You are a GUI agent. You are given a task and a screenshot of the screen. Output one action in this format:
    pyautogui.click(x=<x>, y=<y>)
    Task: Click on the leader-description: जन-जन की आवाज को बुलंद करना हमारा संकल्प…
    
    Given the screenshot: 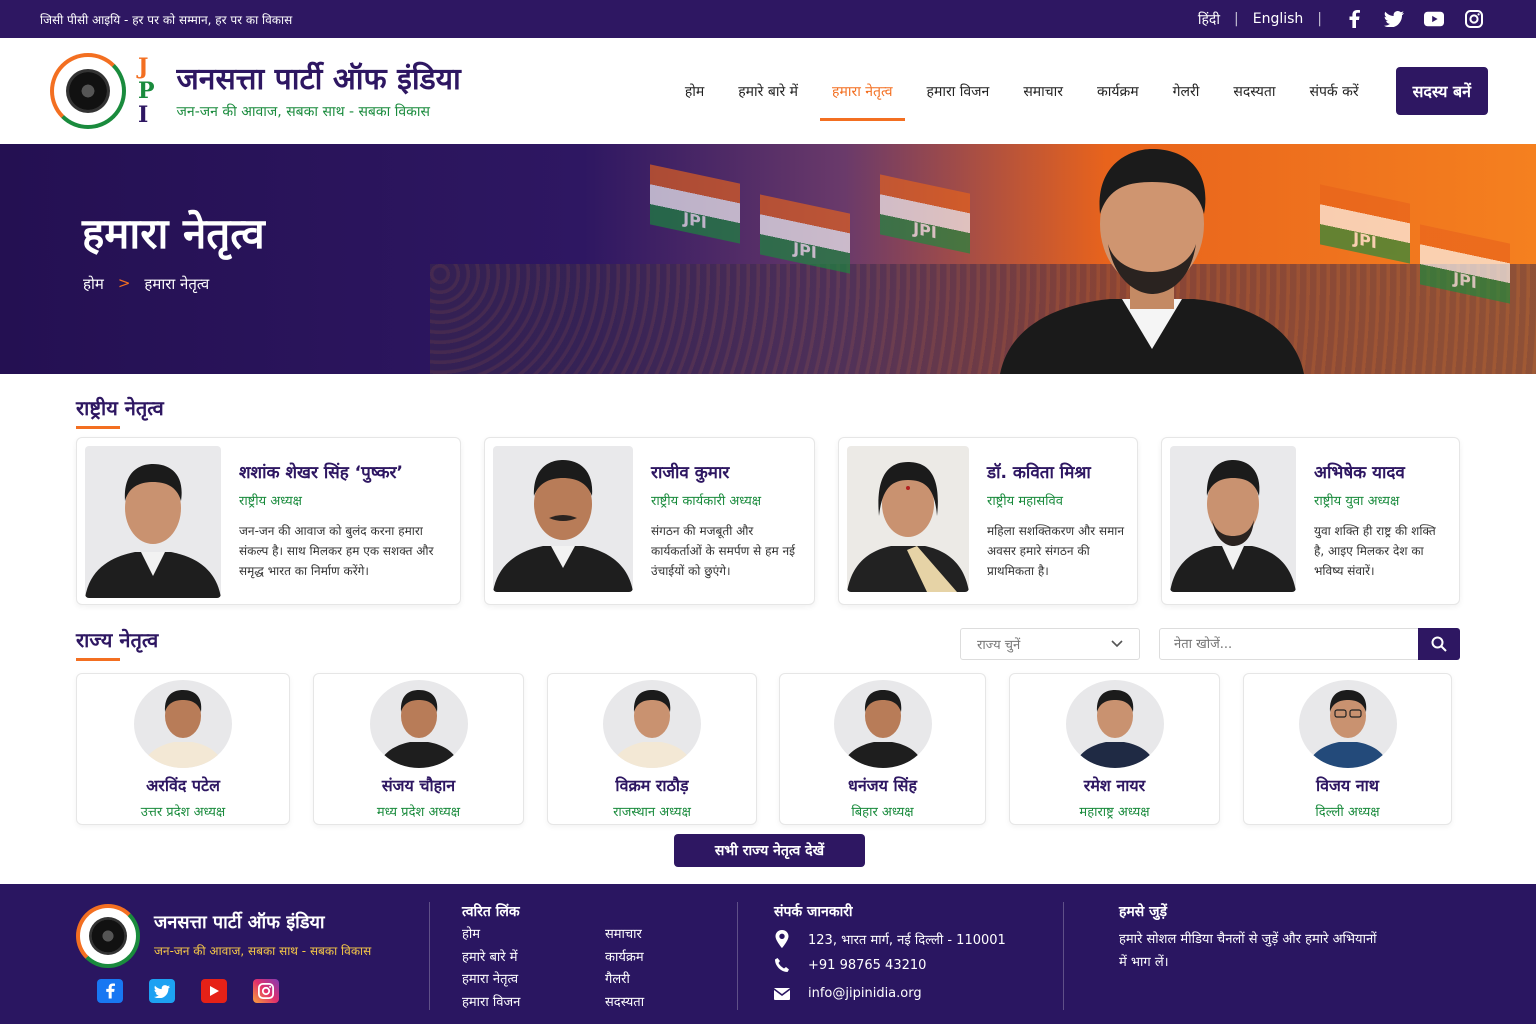 What is the action you would take?
    pyautogui.click(x=336, y=551)
    